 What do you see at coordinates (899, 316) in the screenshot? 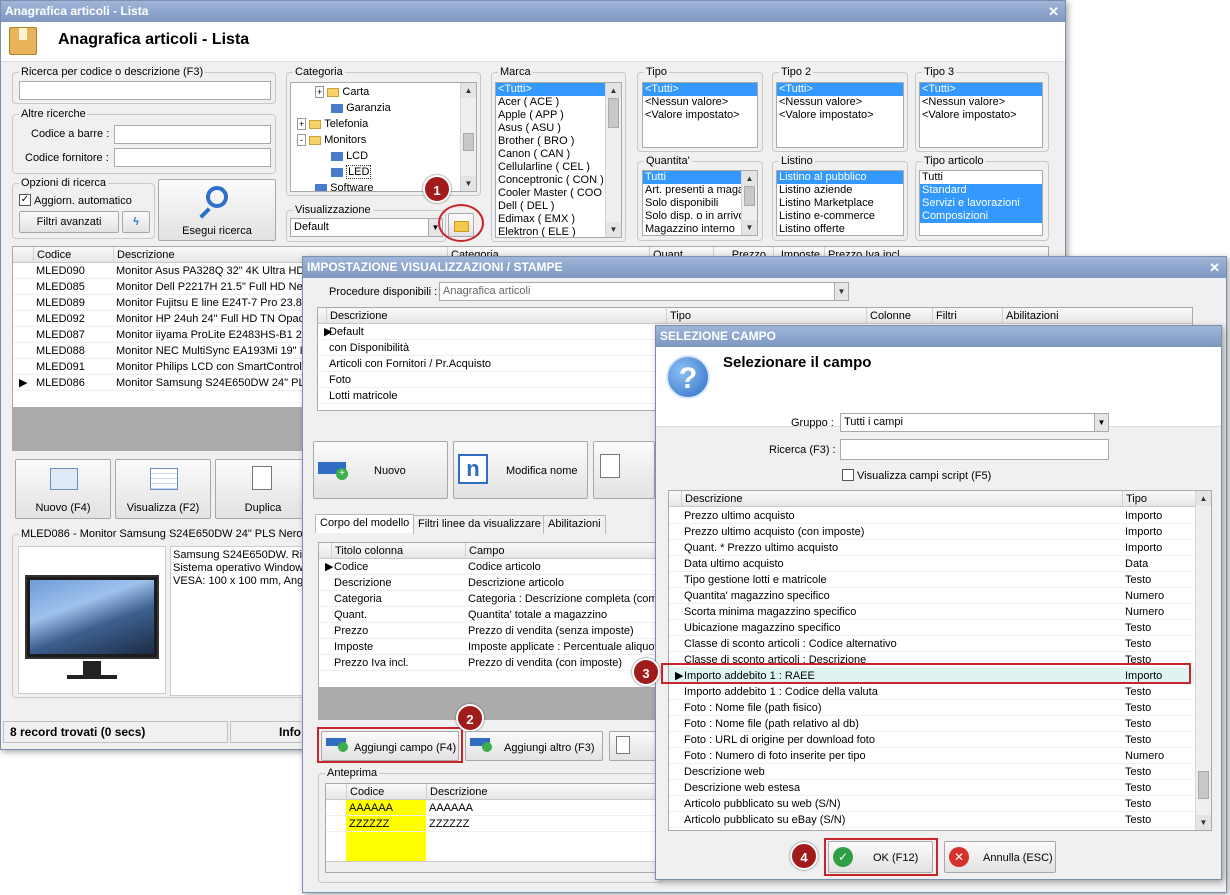
I see `col-header: Colonne` at bounding box center [899, 316].